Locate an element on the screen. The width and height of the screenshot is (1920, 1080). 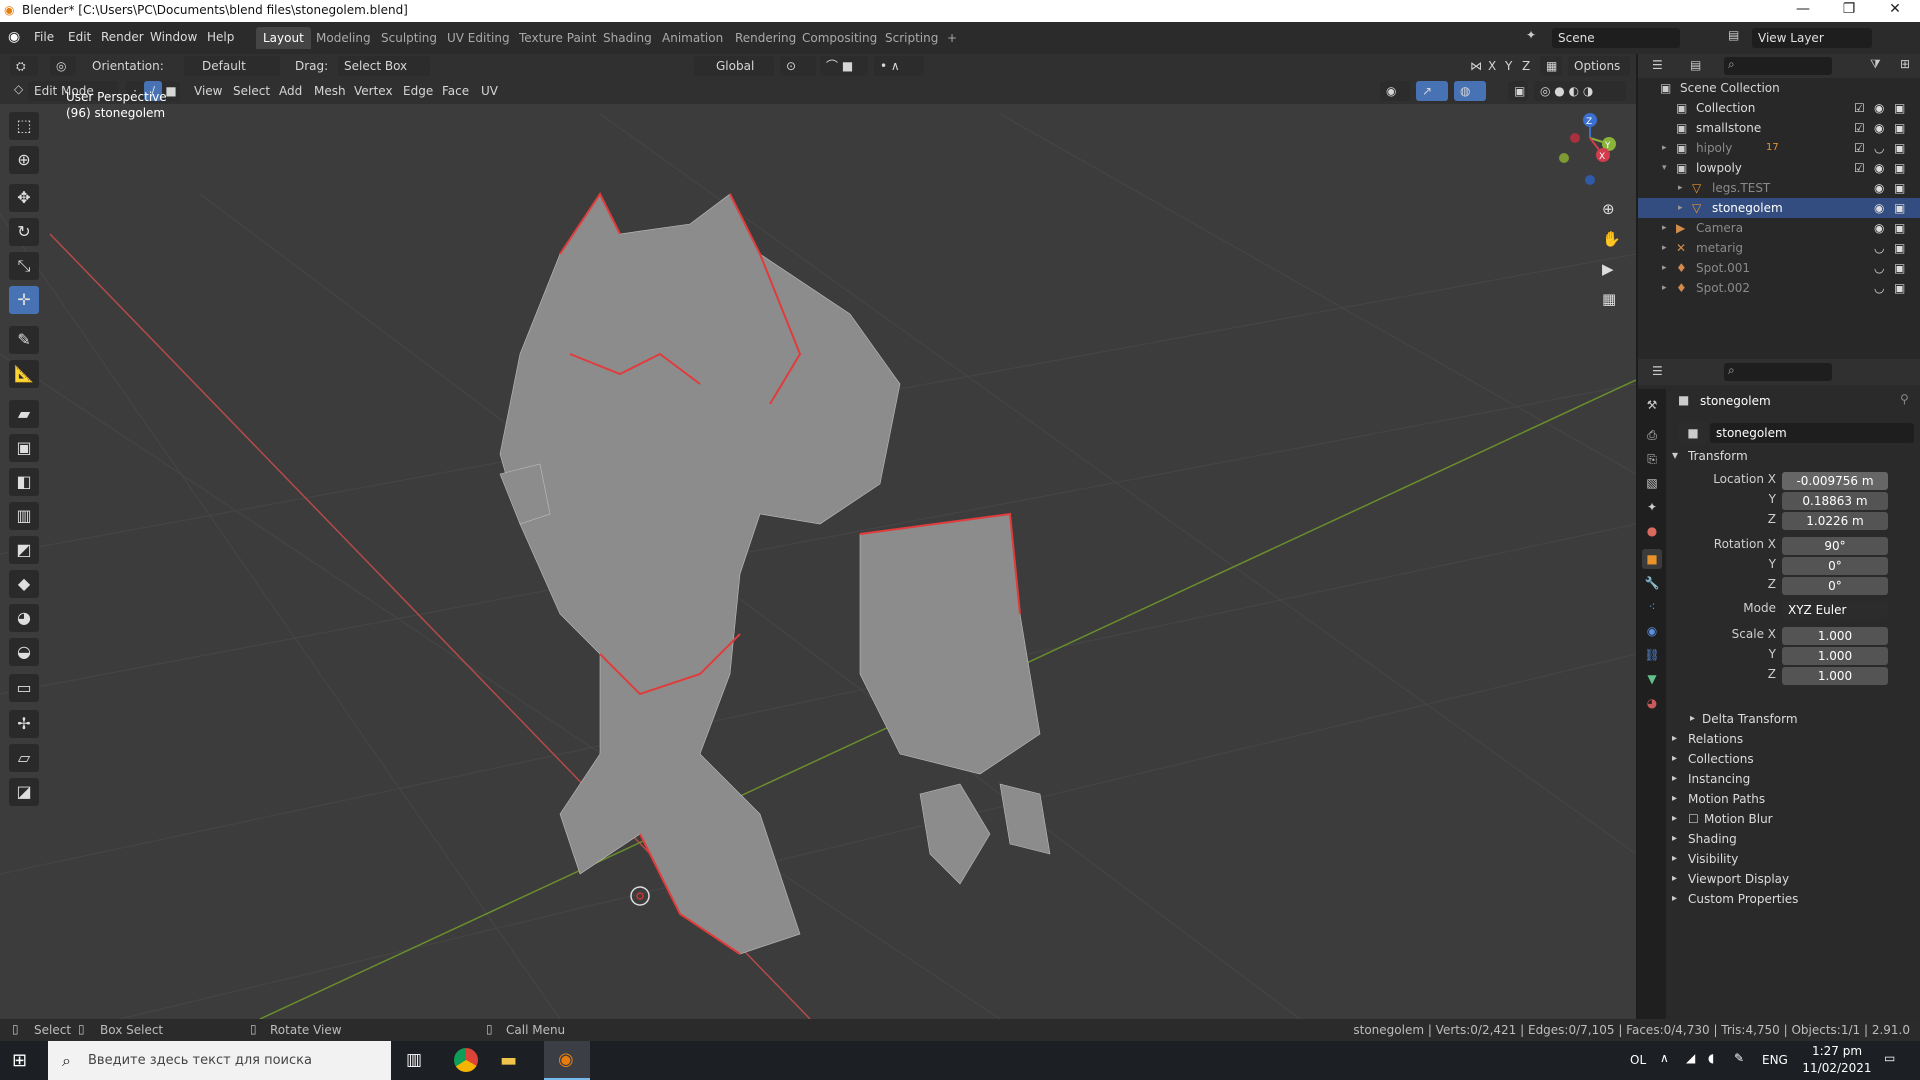
language-indicator: ENG is located at coordinates (1775, 1060).